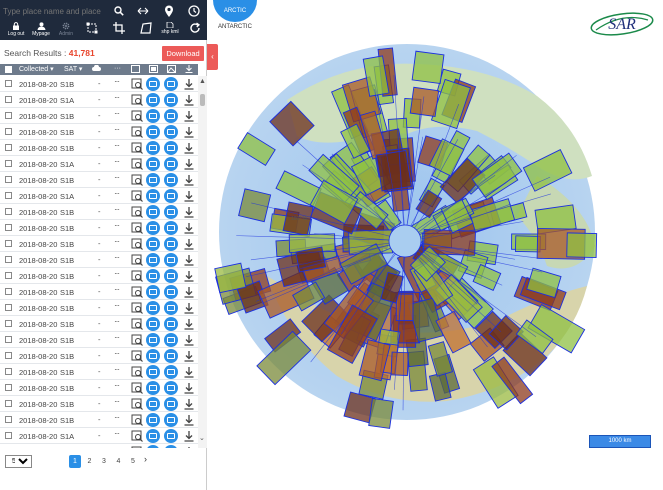 This screenshot has width=663, height=490. Describe the element at coordinates (202, 100) in the screenshot. I see `scrollbar-thumb` at that location.